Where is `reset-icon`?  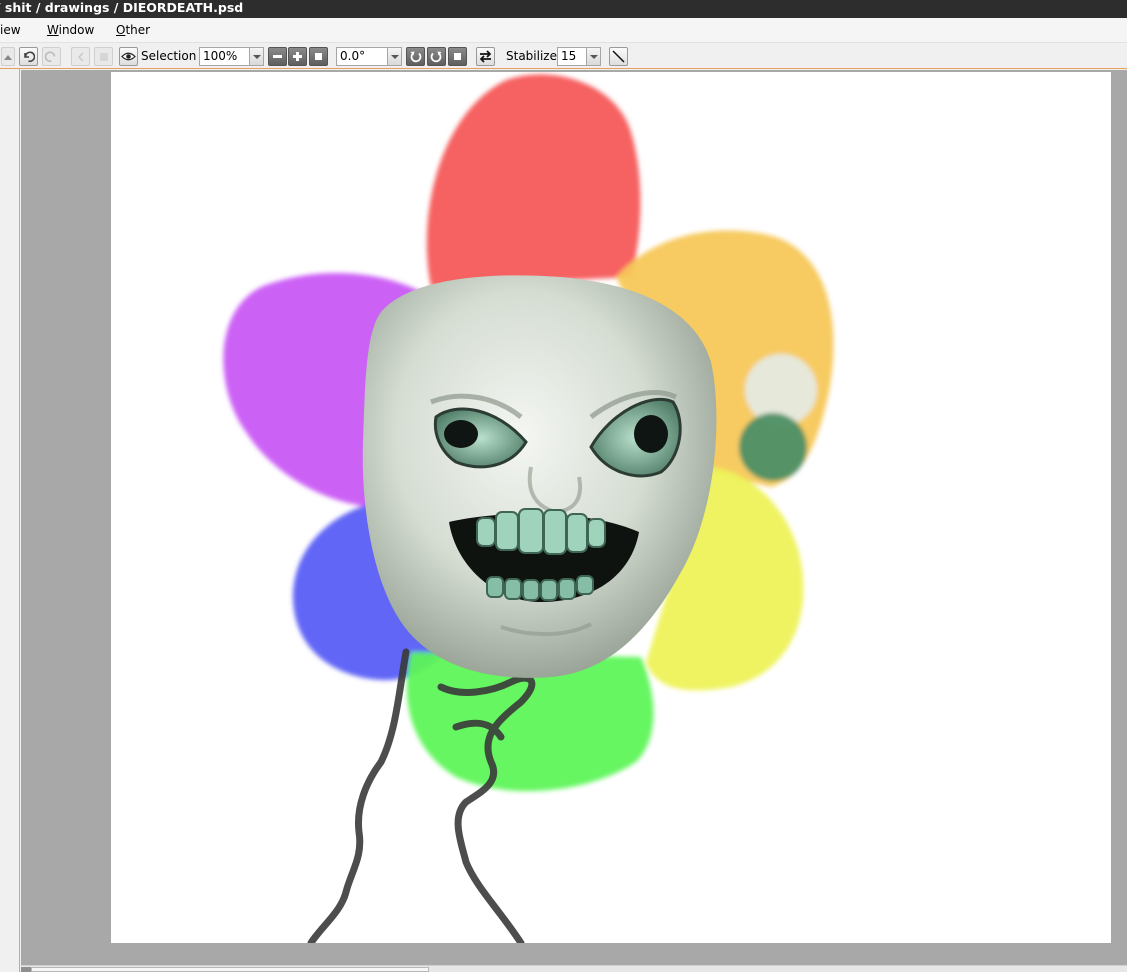 reset-icon is located at coordinates (318, 56).